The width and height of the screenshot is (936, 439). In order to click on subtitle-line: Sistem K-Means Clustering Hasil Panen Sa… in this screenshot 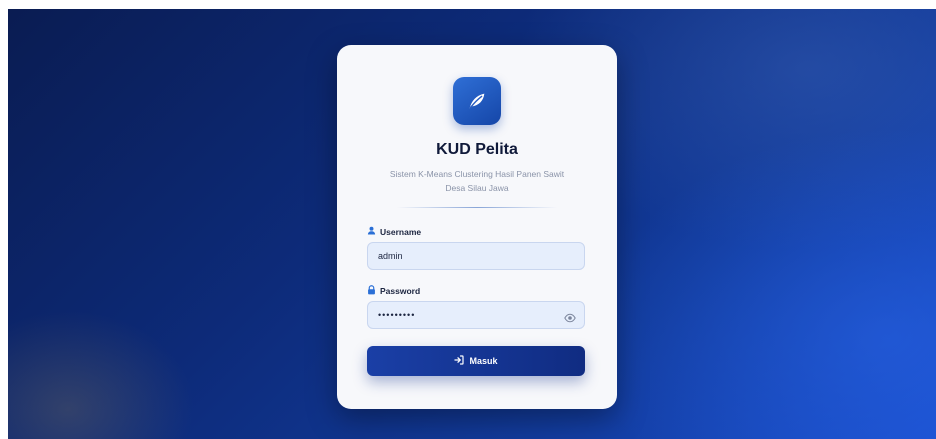, I will do `click(477, 174)`.